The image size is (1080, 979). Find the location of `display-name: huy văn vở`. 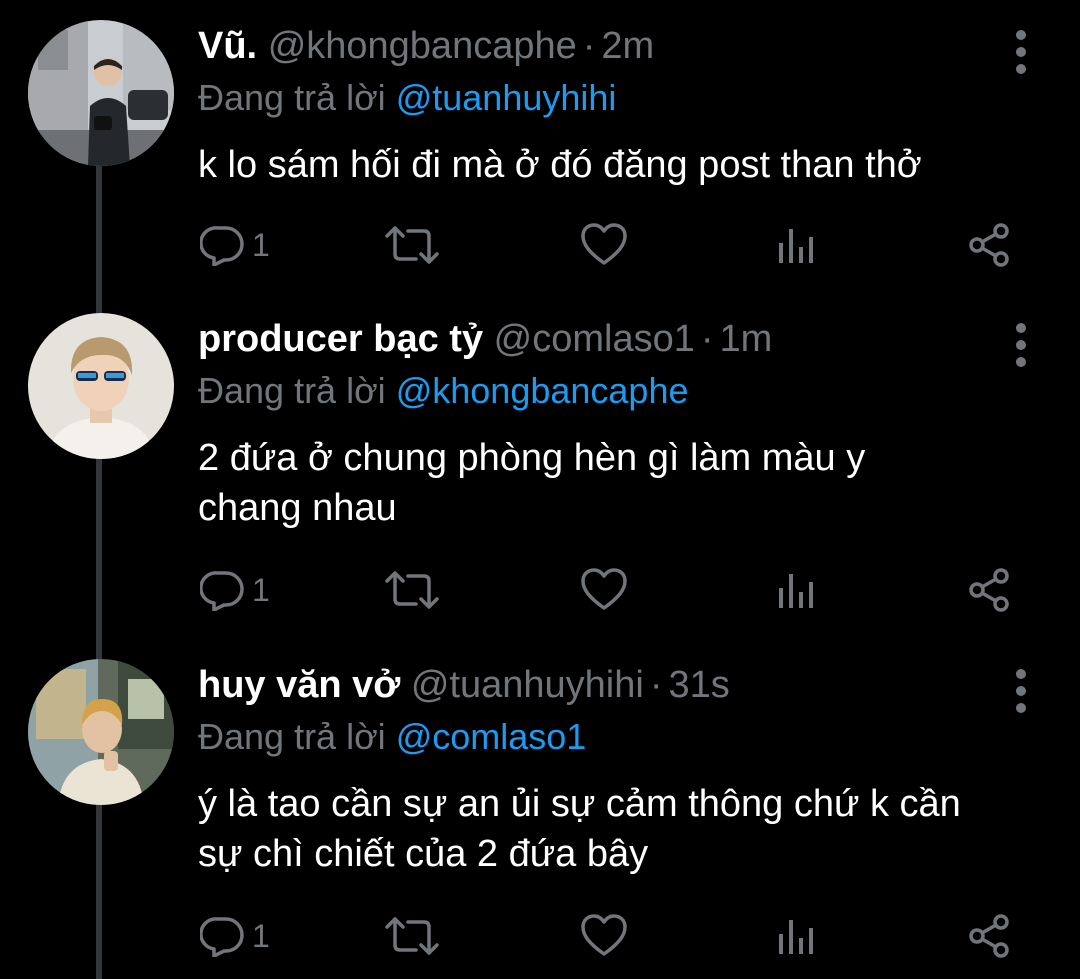

display-name: huy văn vở is located at coordinates (299, 685).